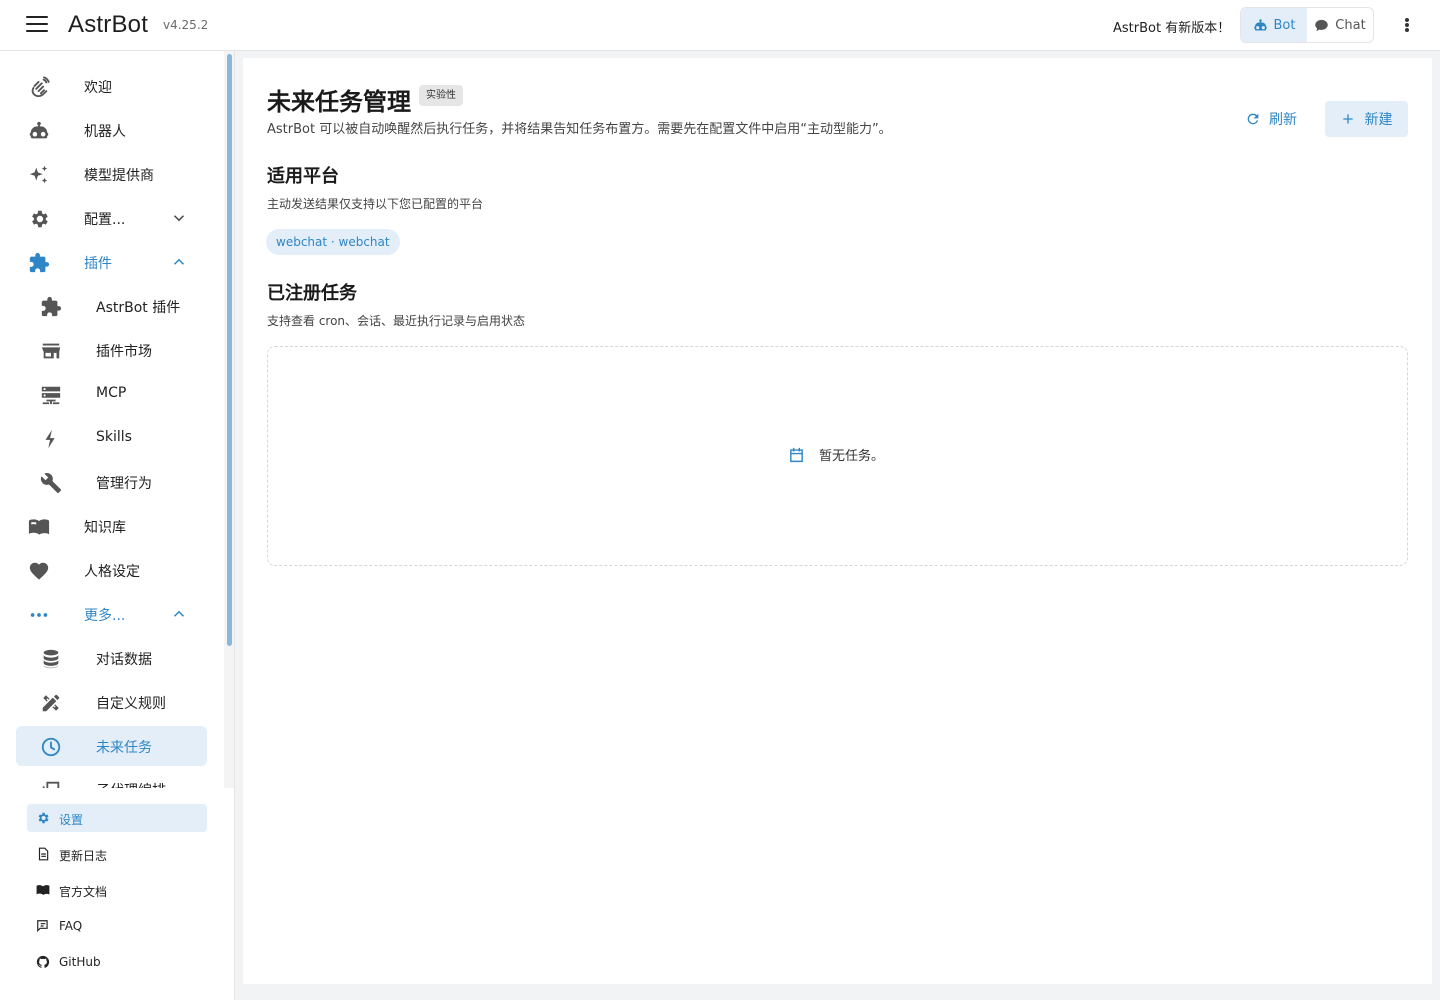  What do you see at coordinates (117, 962) in the screenshot?
I see `footer-item-github: GitHub` at bounding box center [117, 962].